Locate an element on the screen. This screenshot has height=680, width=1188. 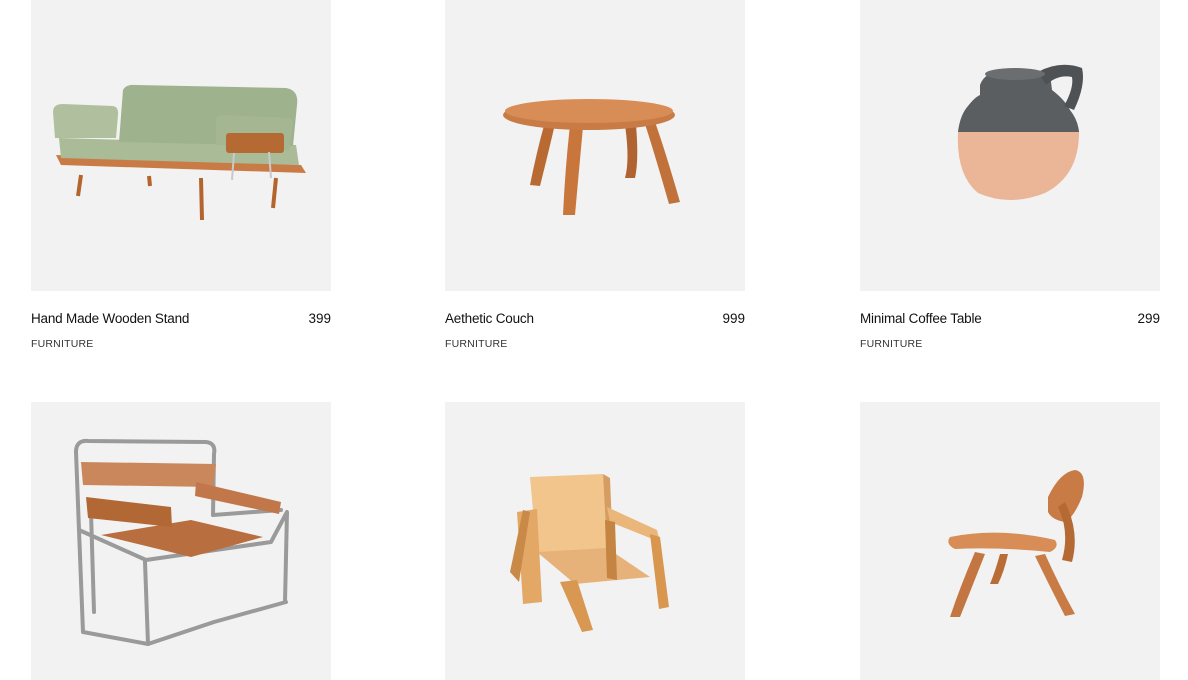
sling-chair-icon is located at coordinates (181, 542).